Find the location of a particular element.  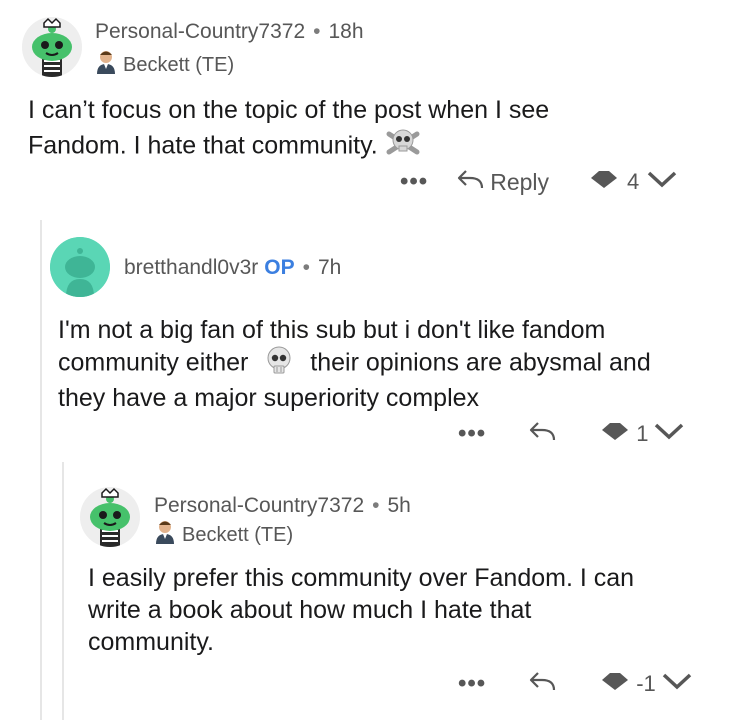

comment-header: bretthandl0v3r OP • 7h is located at coordinates (232, 268).